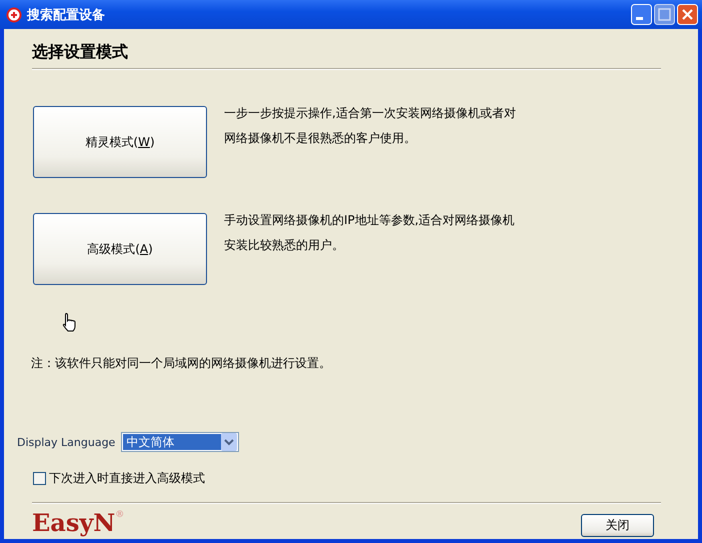 Image resolution: width=702 pixels, height=543 pixels. I want to click on close-button: 关闭, so click(617, 525).